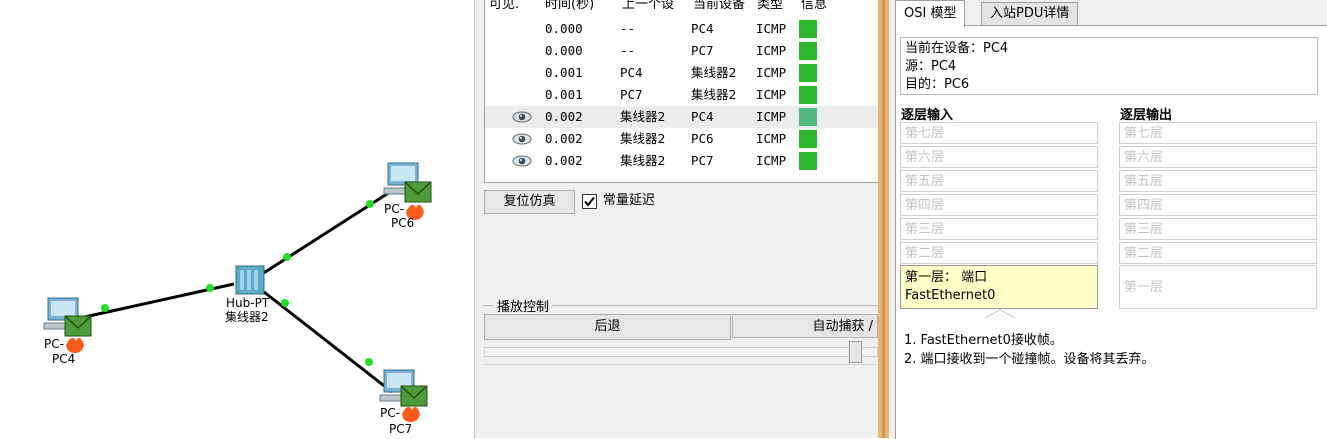 The image size is (1327, 439). I want to click on constant-delay-label: 常量延迟, so click(629, 200).